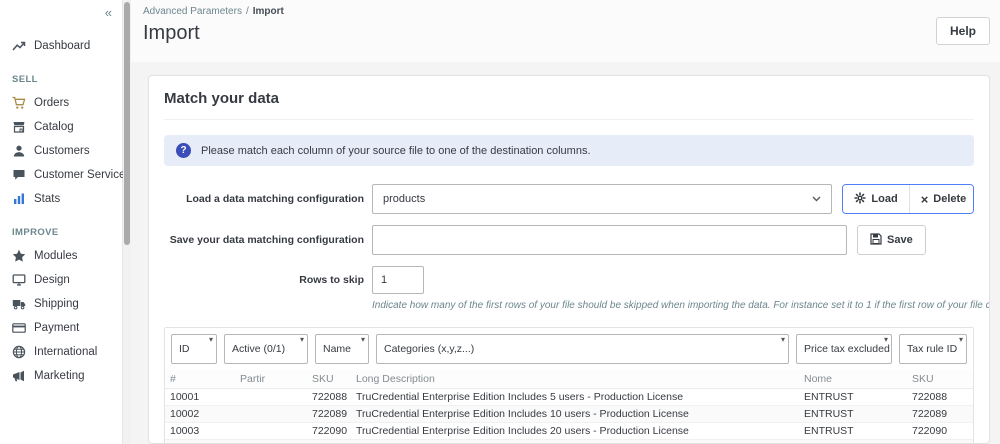 This screenshot has height=444, width=1000. Describe the element at coordinates (200, 414) in the screenshot. I see `table-cell: 10002` at that location.